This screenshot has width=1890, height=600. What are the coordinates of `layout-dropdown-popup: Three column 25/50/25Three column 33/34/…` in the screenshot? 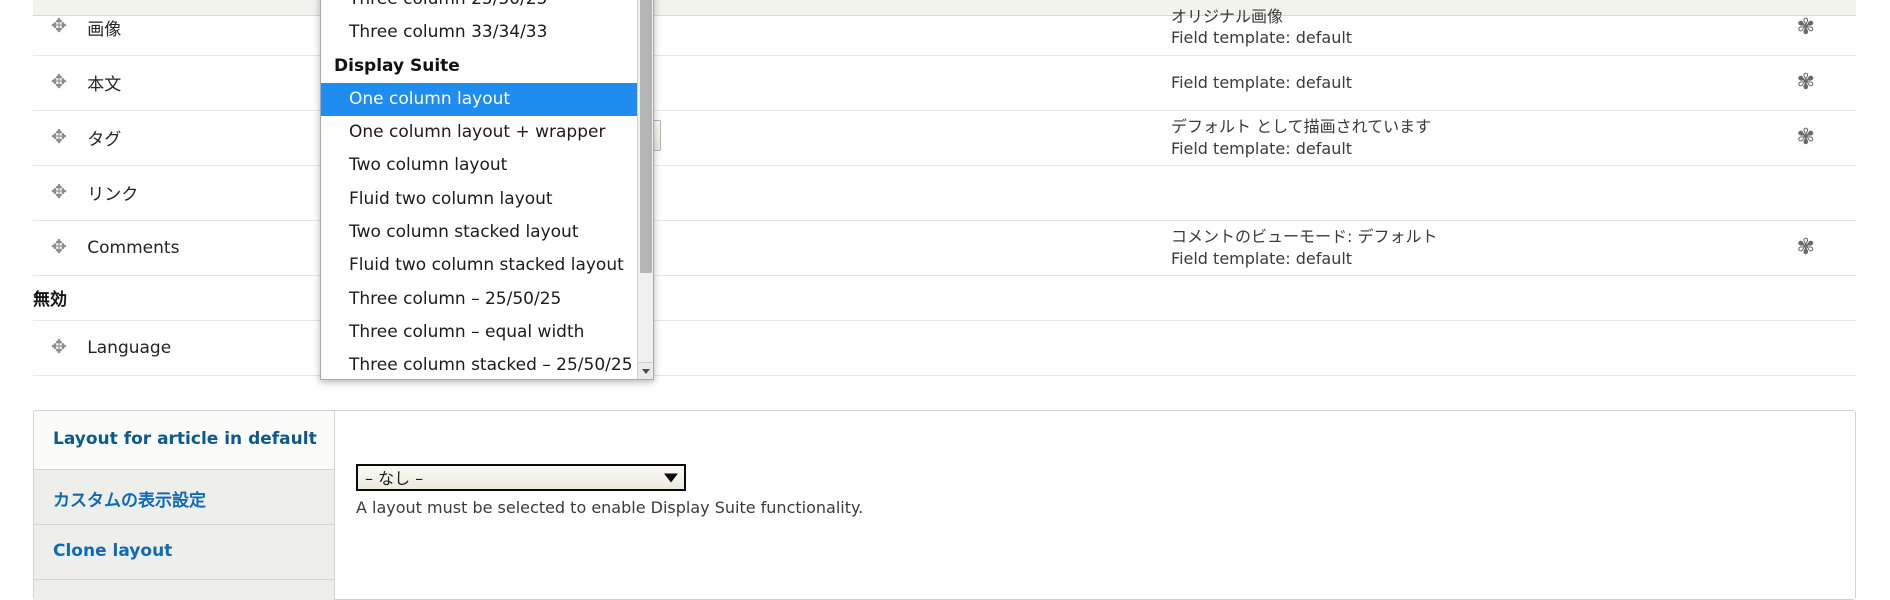 It's located at (487, 190).